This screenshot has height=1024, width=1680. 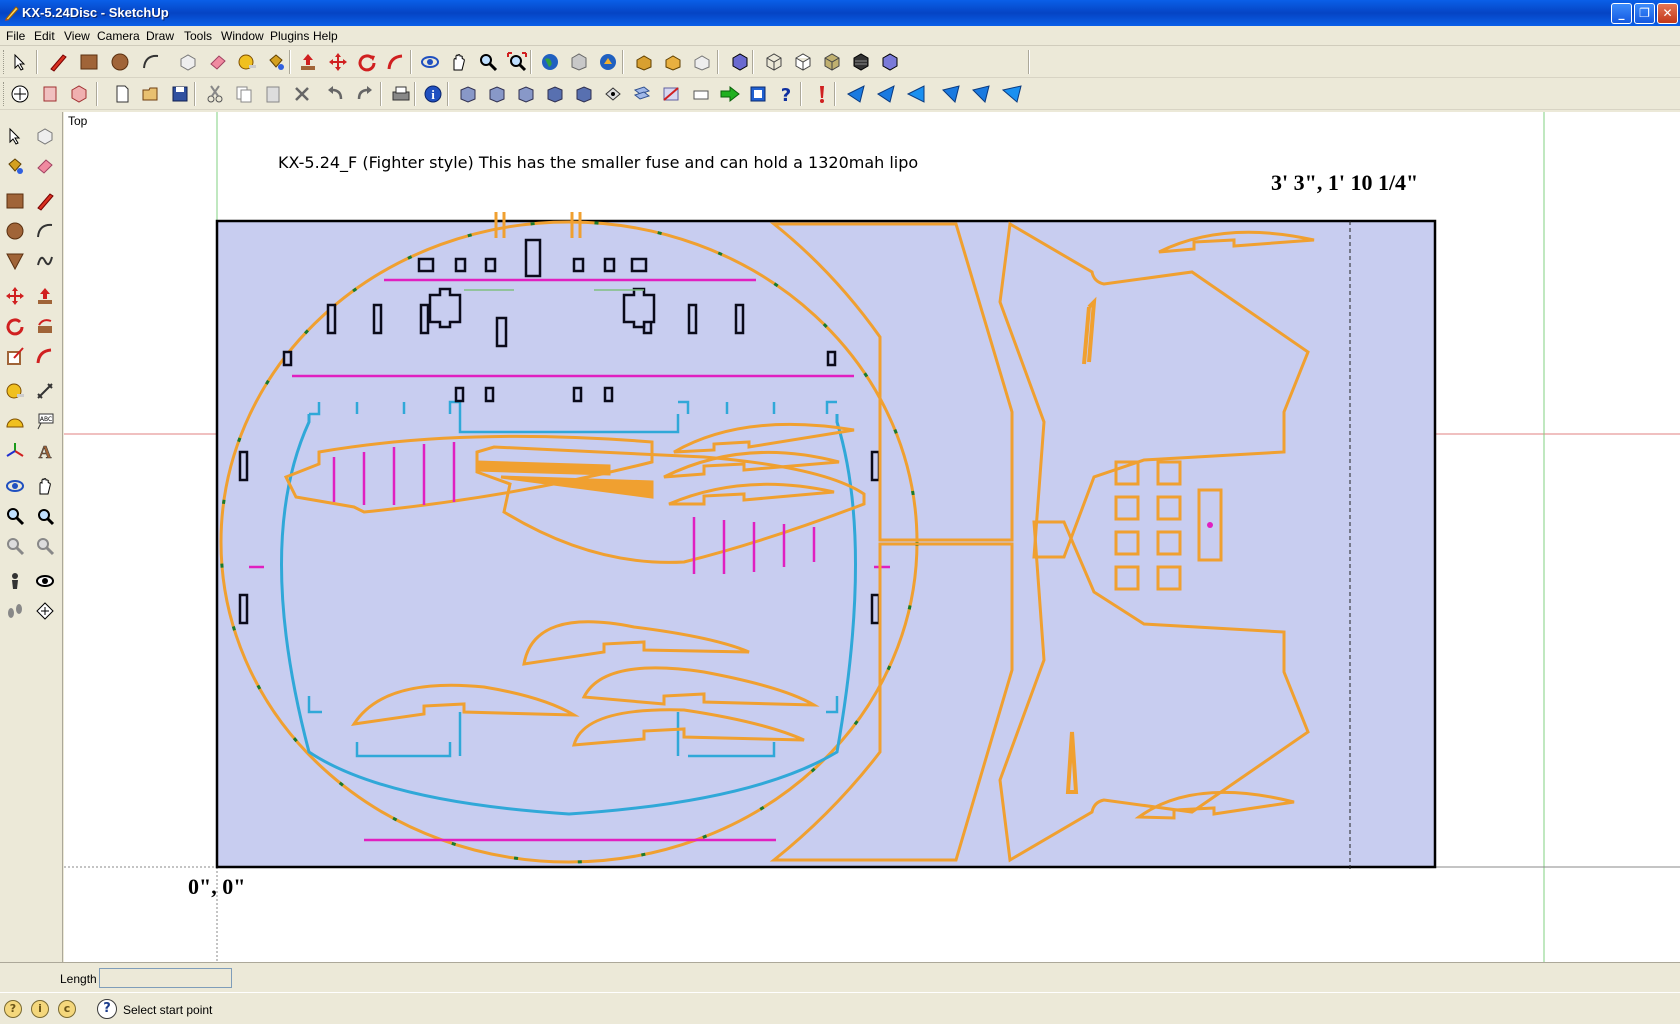 What do you see at coordinates (861, 62) in the screenshot?
I see `shaded-textures-icon` at bounding box center [861, 62].